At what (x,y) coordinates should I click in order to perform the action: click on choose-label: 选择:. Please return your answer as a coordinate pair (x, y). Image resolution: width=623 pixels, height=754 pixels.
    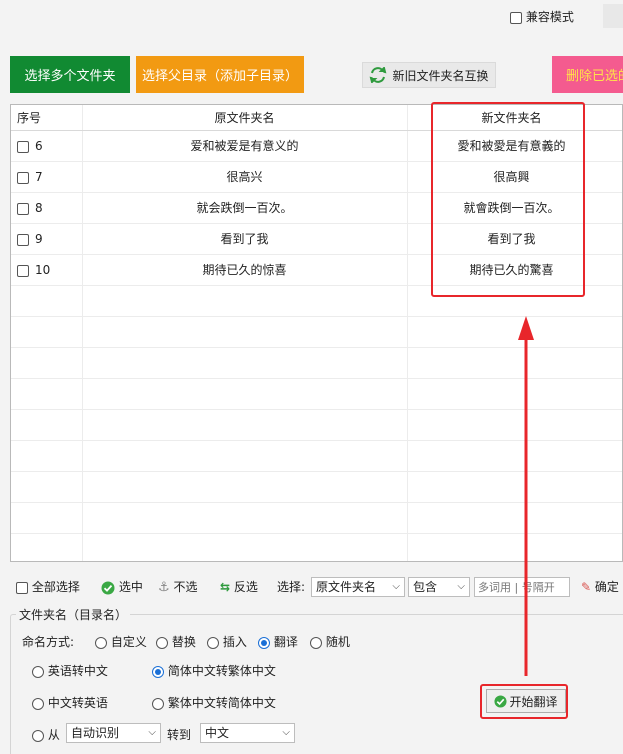
    Looking at the image, I should click on (291, 587).